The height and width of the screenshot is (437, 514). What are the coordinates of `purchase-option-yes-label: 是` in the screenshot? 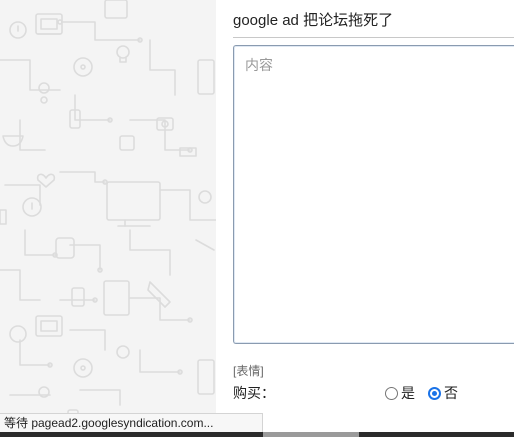 It's located at (408, 393).